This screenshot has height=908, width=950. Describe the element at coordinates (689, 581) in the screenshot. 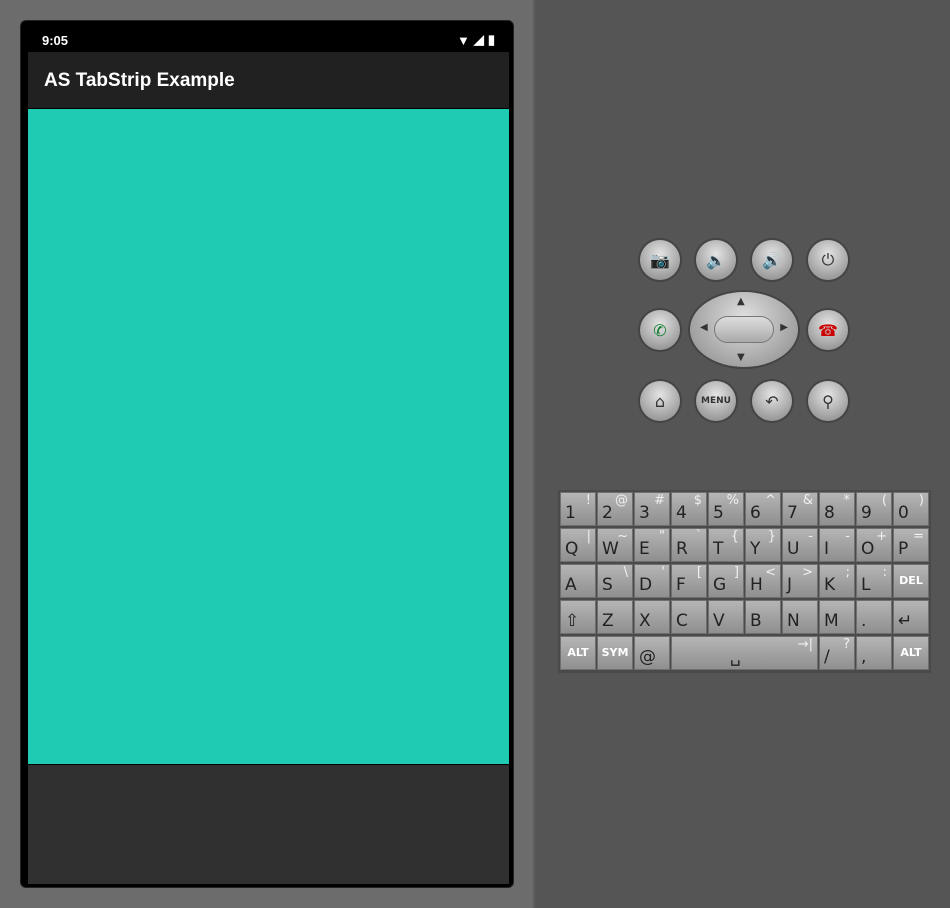

I see `key-F: F[` at that location.